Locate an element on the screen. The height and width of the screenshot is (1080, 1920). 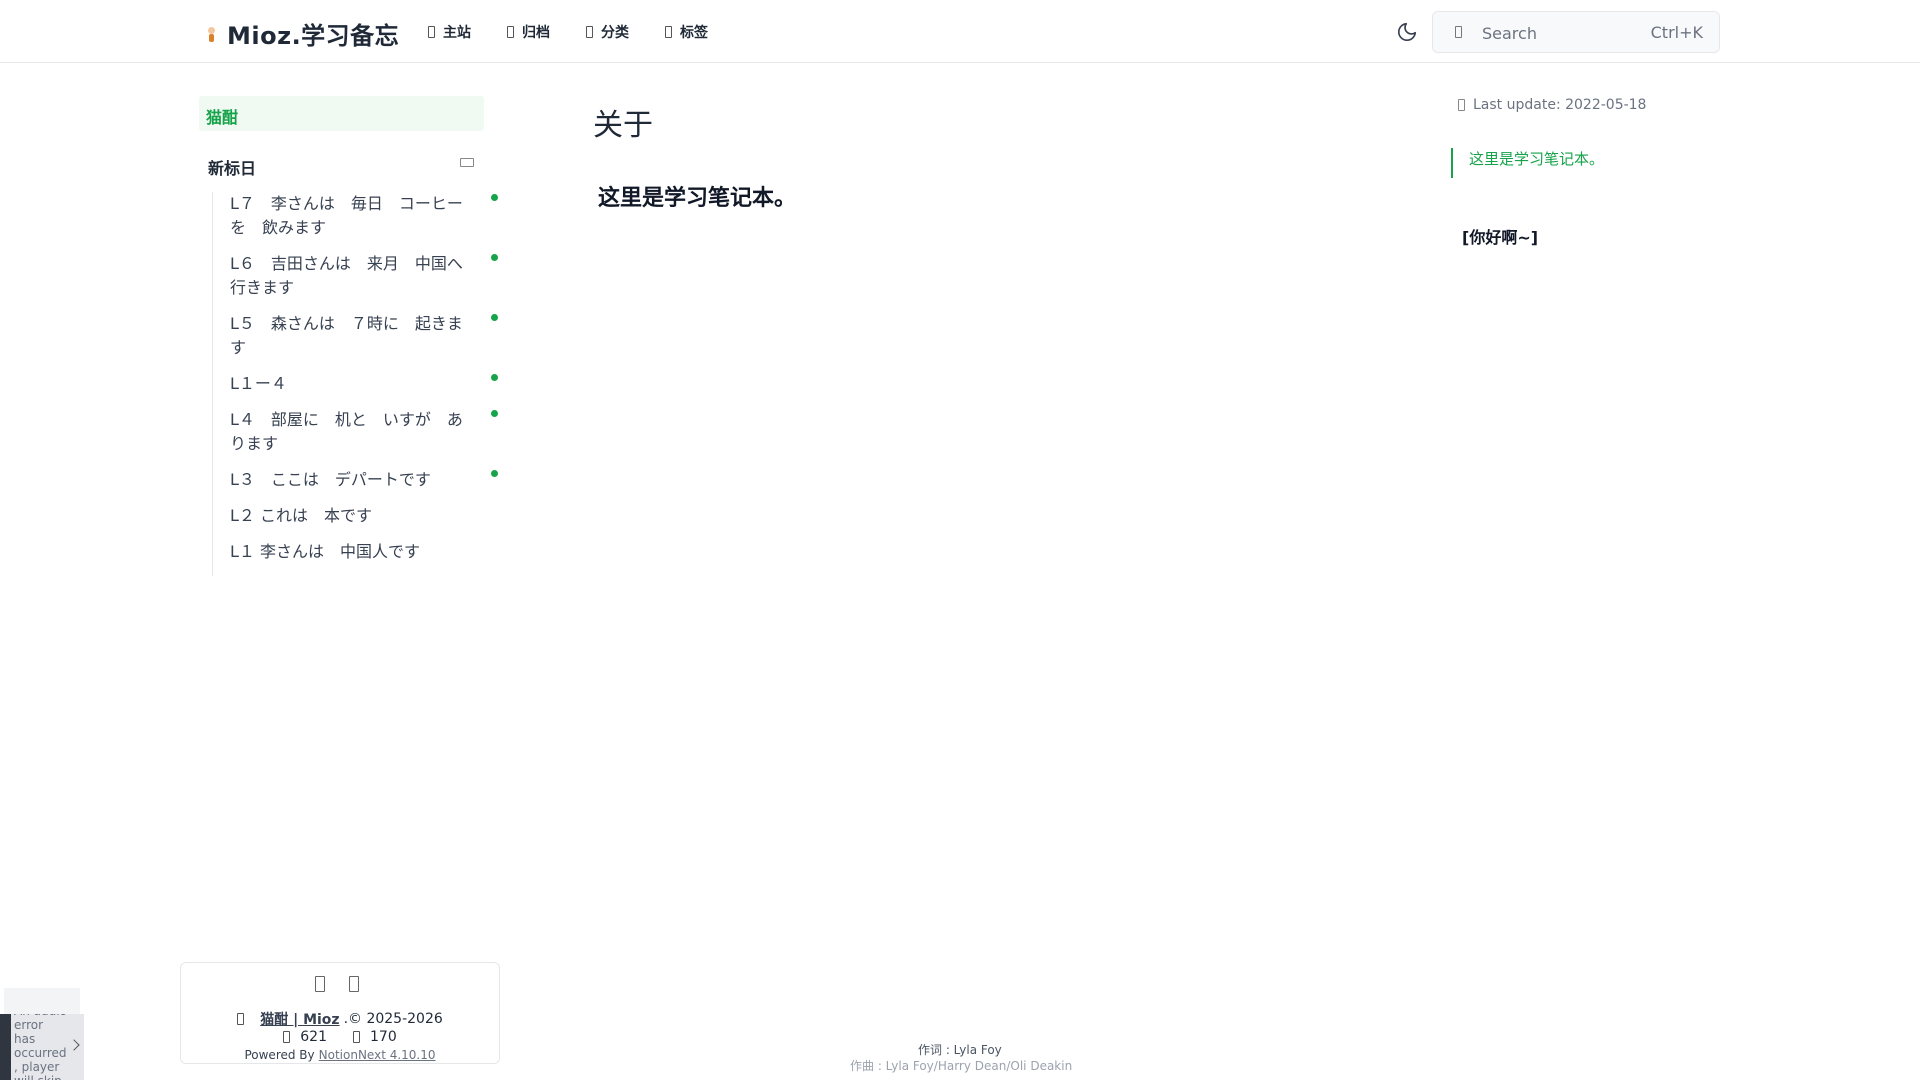
sidebar-item-label: L１ー４ is located at coordinates (258, 383).